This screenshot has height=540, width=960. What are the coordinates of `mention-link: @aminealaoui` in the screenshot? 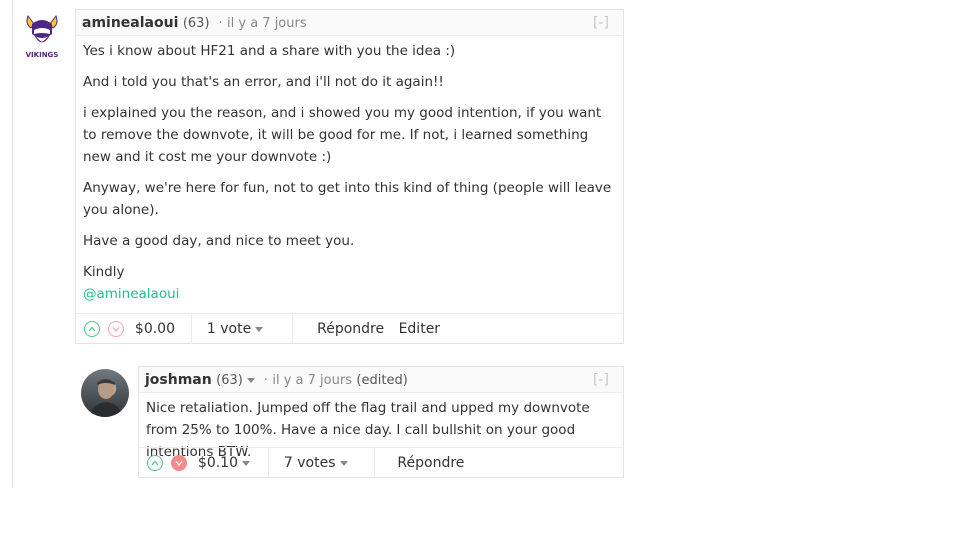 It's located at (131, 294).